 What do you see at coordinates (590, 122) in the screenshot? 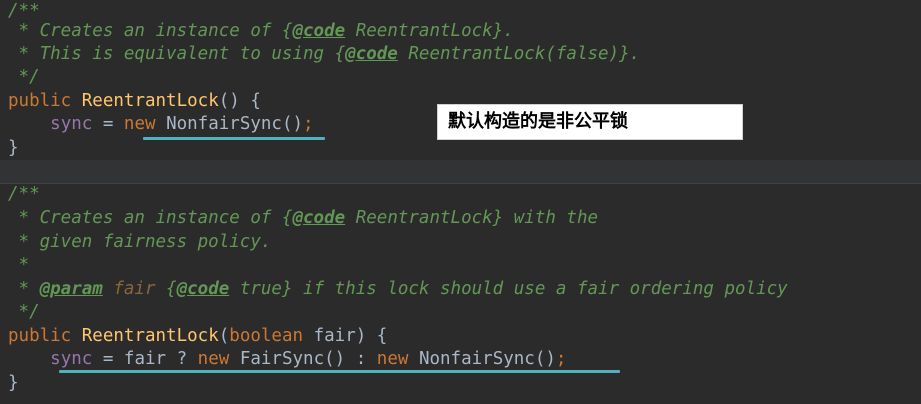
I see `annotation-callout: 默认构造的是非公平锁` at bounding box center [590, 122].